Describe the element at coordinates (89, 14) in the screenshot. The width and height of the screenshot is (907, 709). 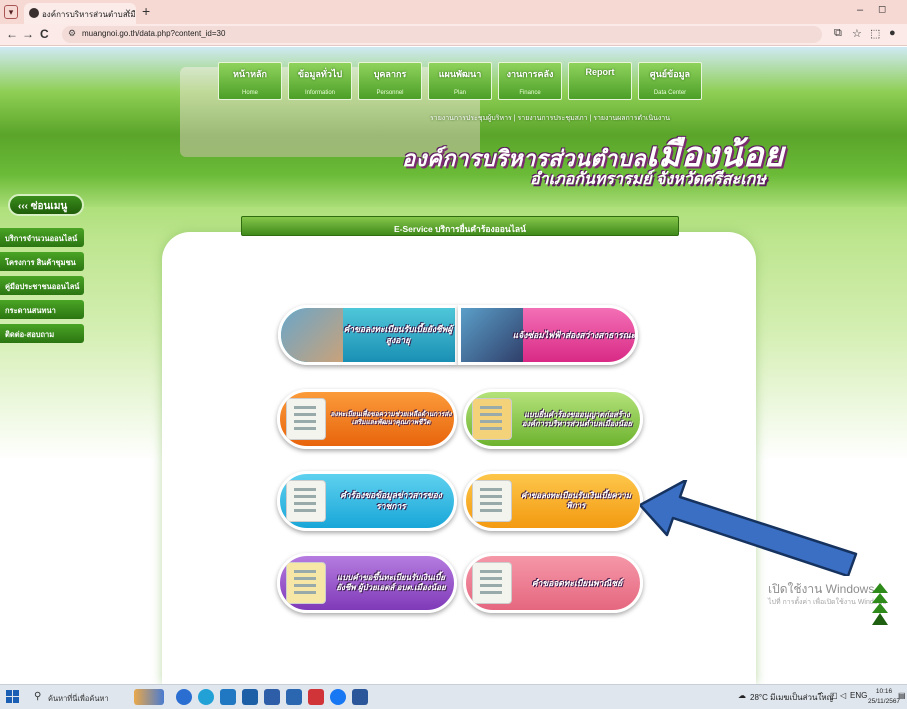
I see `tab-title: องค์การบริหารส่วนตำบลเมืองน้อย อำ` at that location.